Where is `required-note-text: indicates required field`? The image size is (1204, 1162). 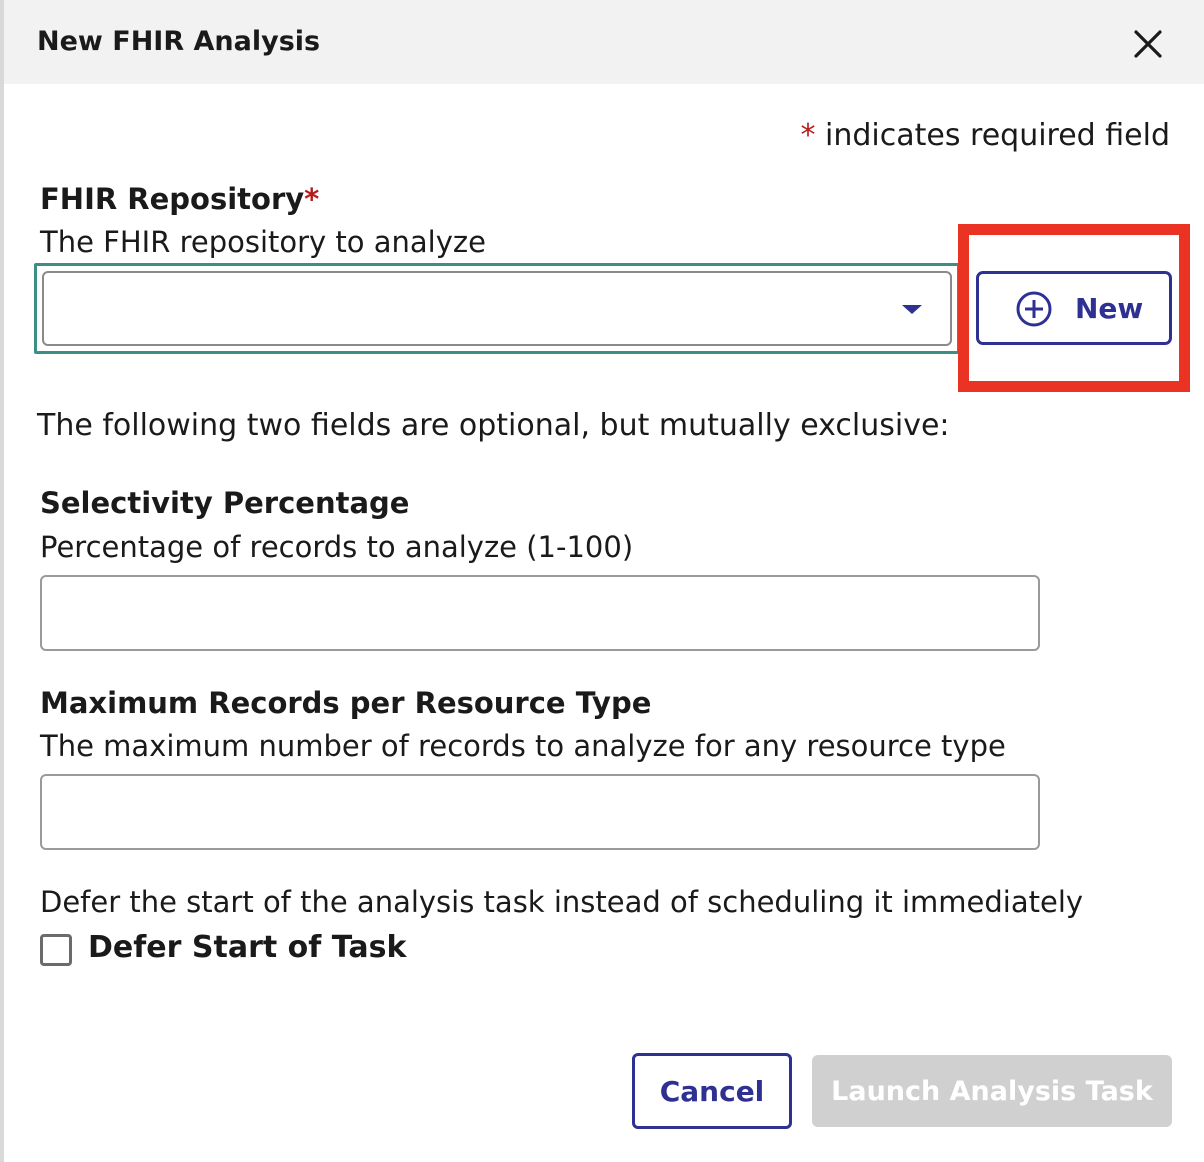
required-note-text: indicates required field is located at coordinates (997, 135).